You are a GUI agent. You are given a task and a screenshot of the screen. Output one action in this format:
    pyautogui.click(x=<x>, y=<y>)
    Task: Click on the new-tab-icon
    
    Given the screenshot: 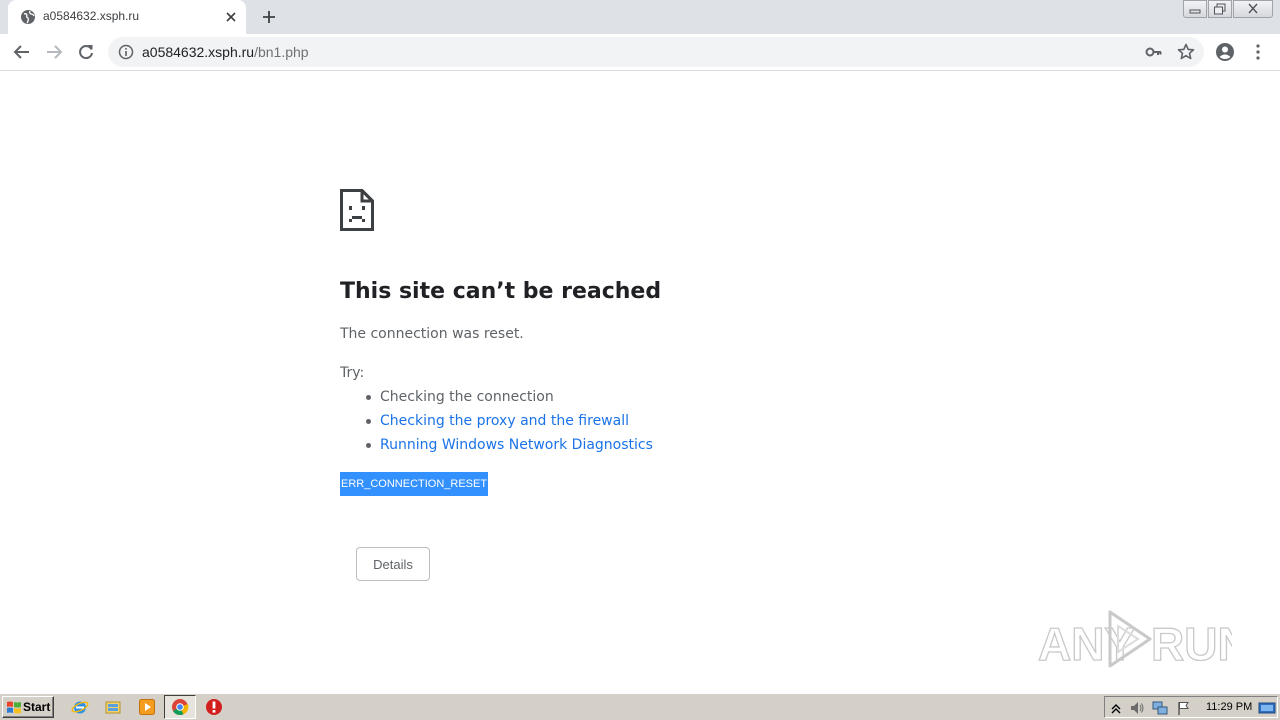 What is the action you would take?
    pyautogui.click(x=269, y=17)
    